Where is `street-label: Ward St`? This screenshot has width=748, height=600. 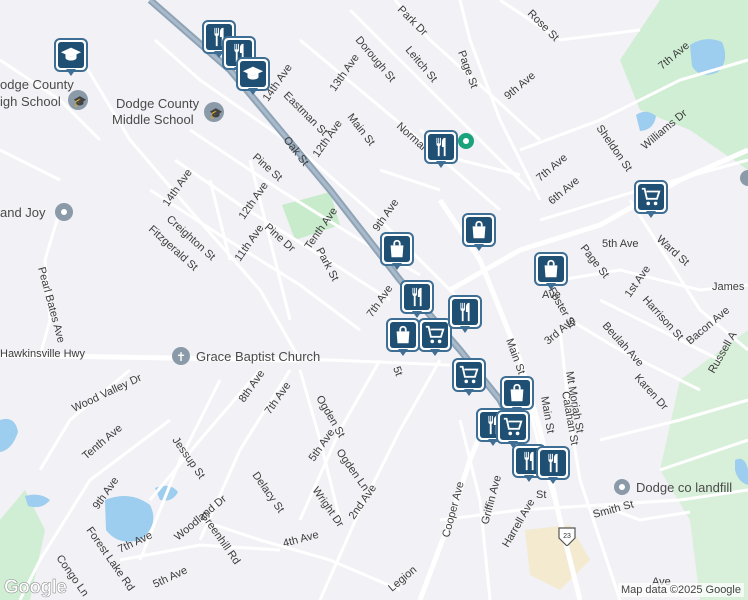 street-label: Ward St is located at coordinates (672, 250).